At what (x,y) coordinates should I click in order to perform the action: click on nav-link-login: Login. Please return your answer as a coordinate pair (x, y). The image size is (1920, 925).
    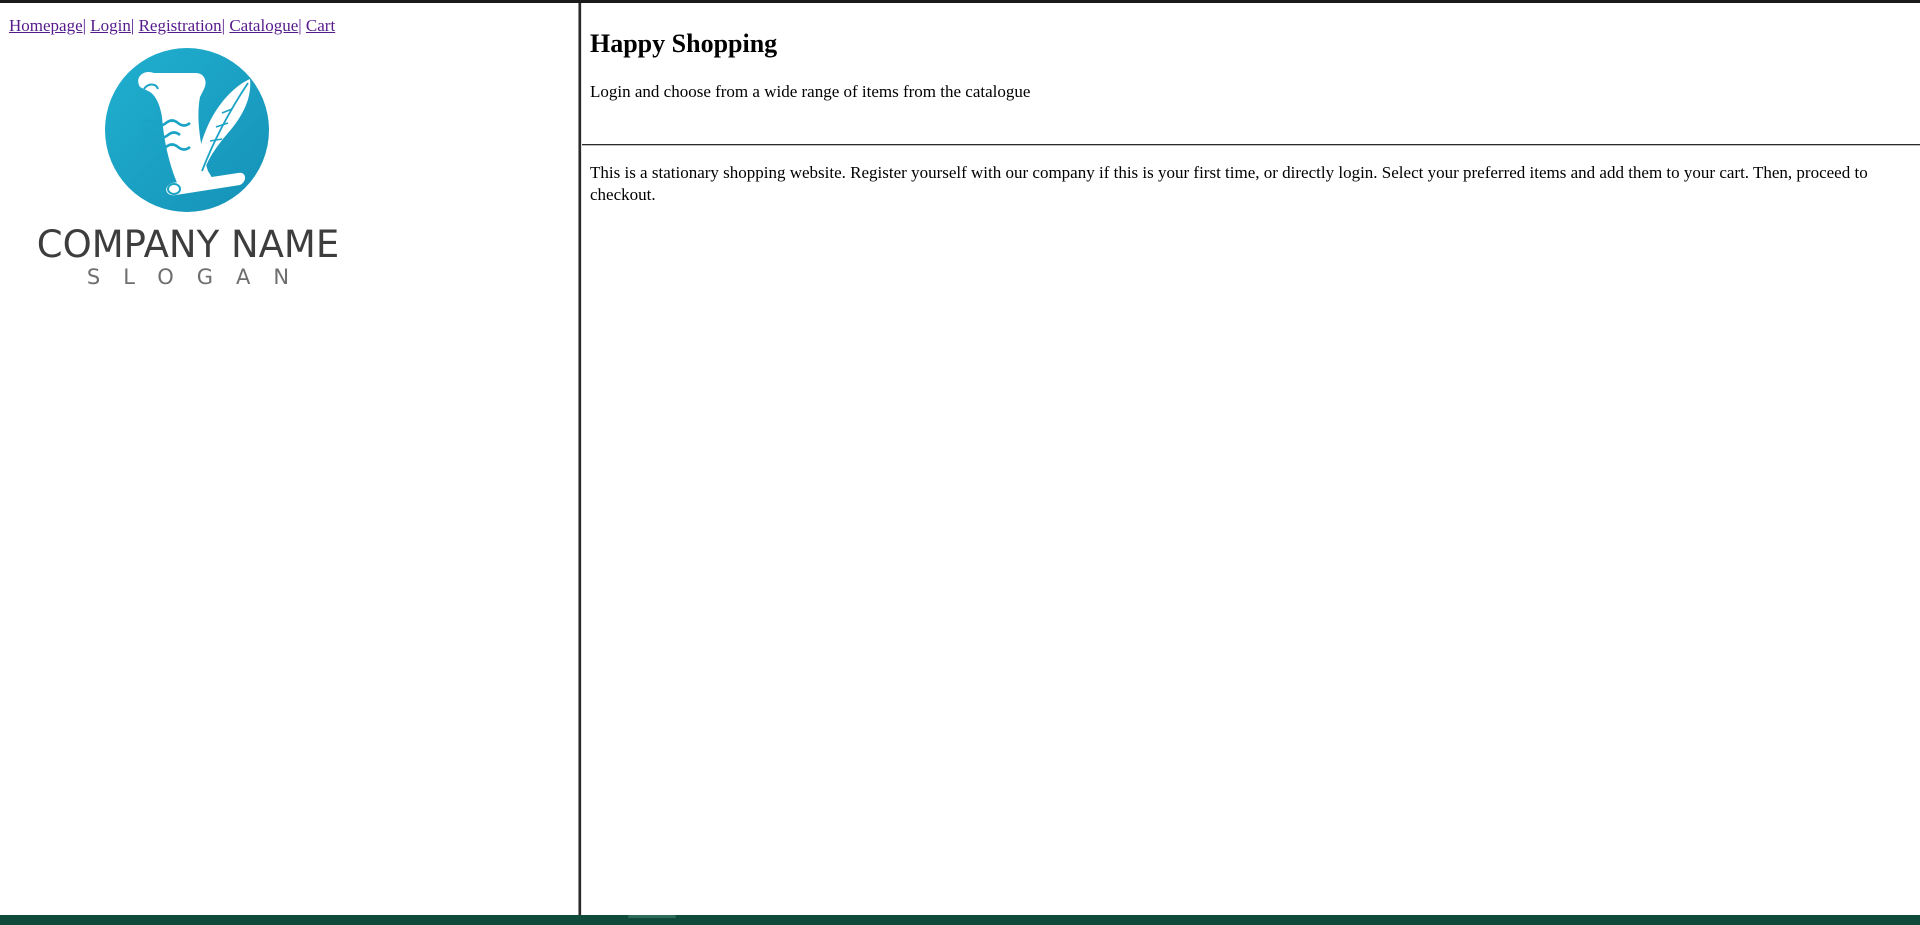
    Looking at the image, I should click on (110, 25).